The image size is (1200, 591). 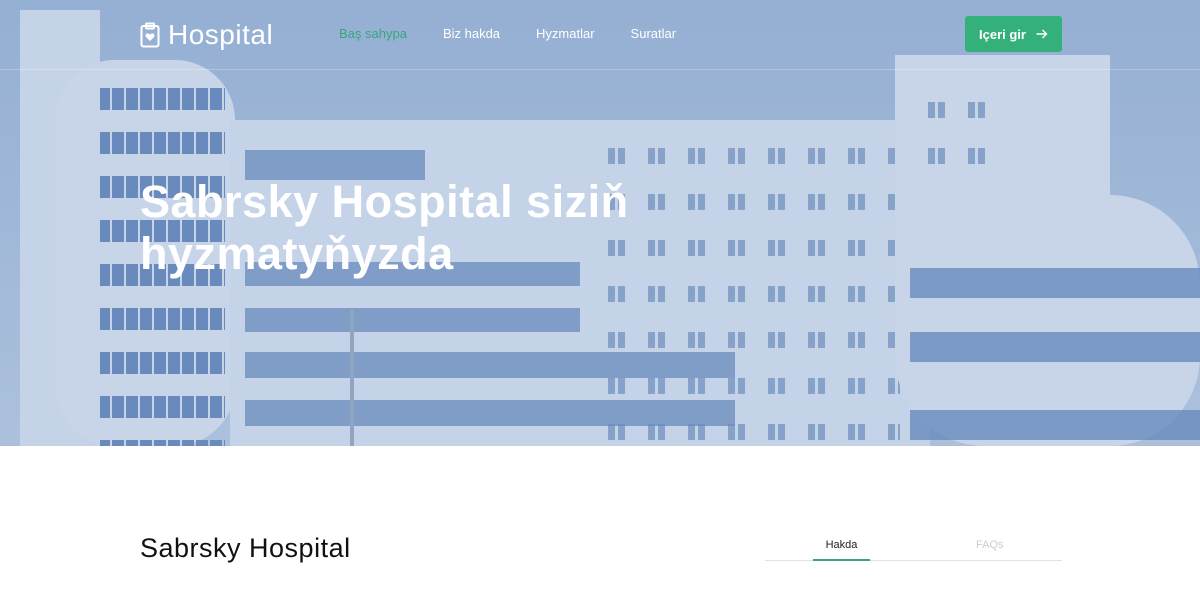 What do you see at coordinates (654, 33) in the screenshot?
I see `nav-link-gallery: Suratlar` at bounding box center [654, 33].